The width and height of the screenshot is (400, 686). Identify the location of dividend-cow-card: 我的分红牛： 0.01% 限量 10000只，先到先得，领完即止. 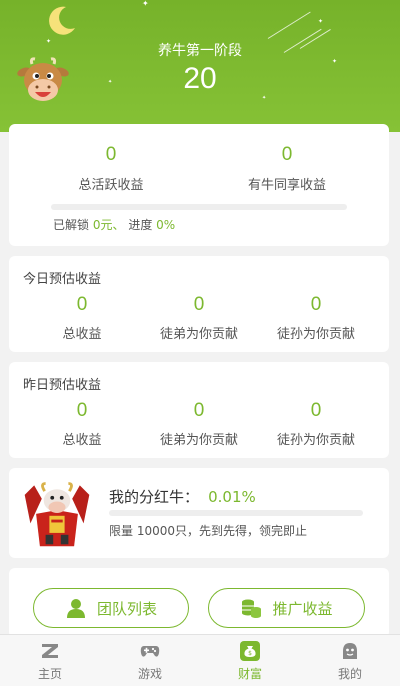
(199, 513).